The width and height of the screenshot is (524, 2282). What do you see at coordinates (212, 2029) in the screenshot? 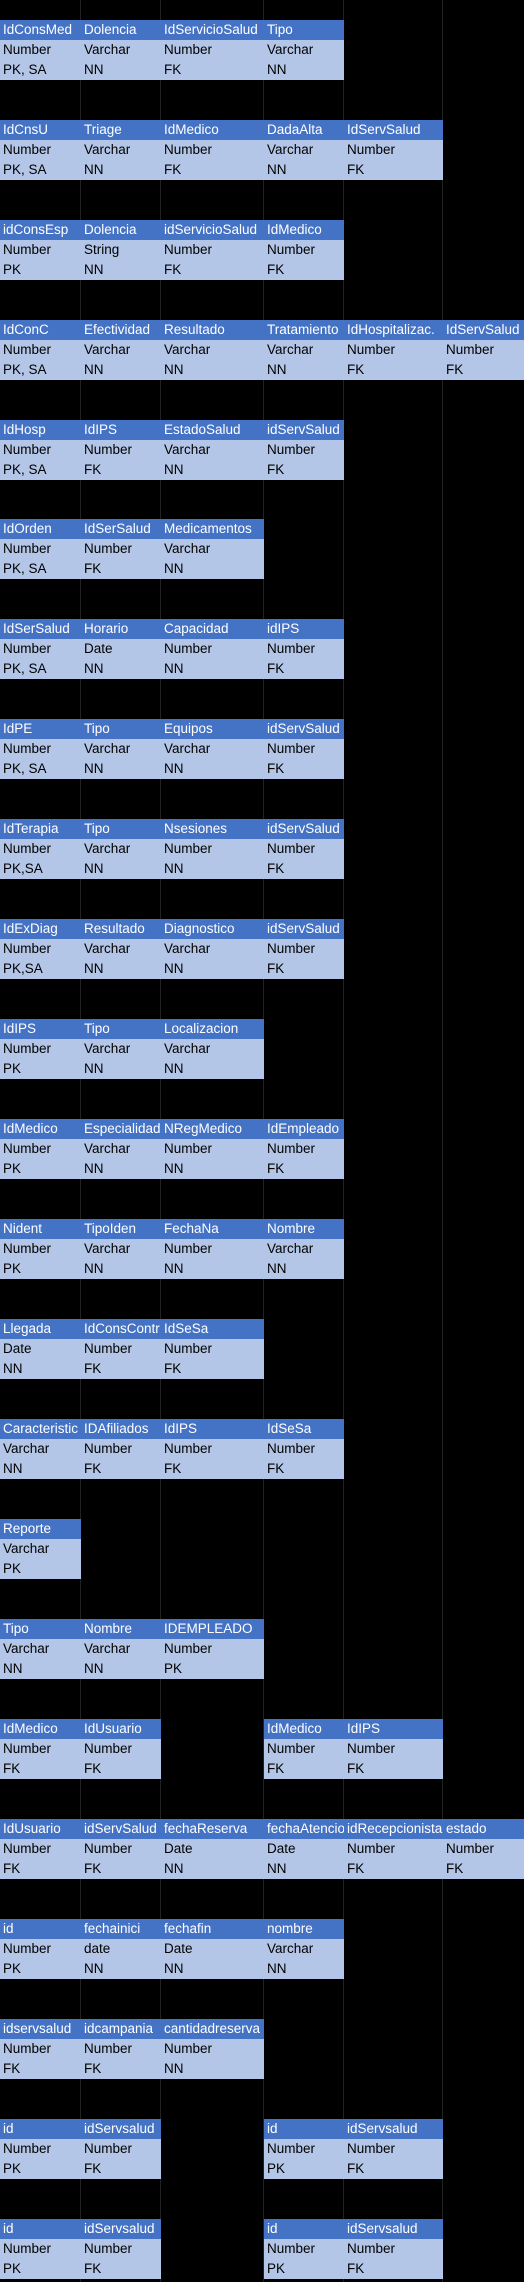
I see `column-header: cantidadreserva` at bounding box center [212, 2029].